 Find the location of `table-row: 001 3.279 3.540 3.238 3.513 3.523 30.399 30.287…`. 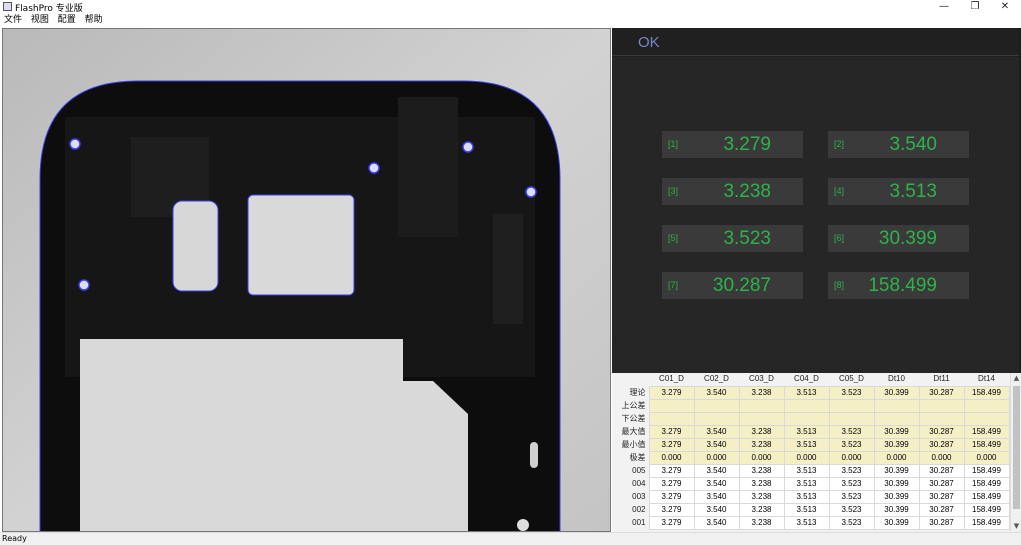

table-row: 001 3.279 3.540 3.238 3.513 3.523 30.399 30.287… is located at coordinates (811, 522).